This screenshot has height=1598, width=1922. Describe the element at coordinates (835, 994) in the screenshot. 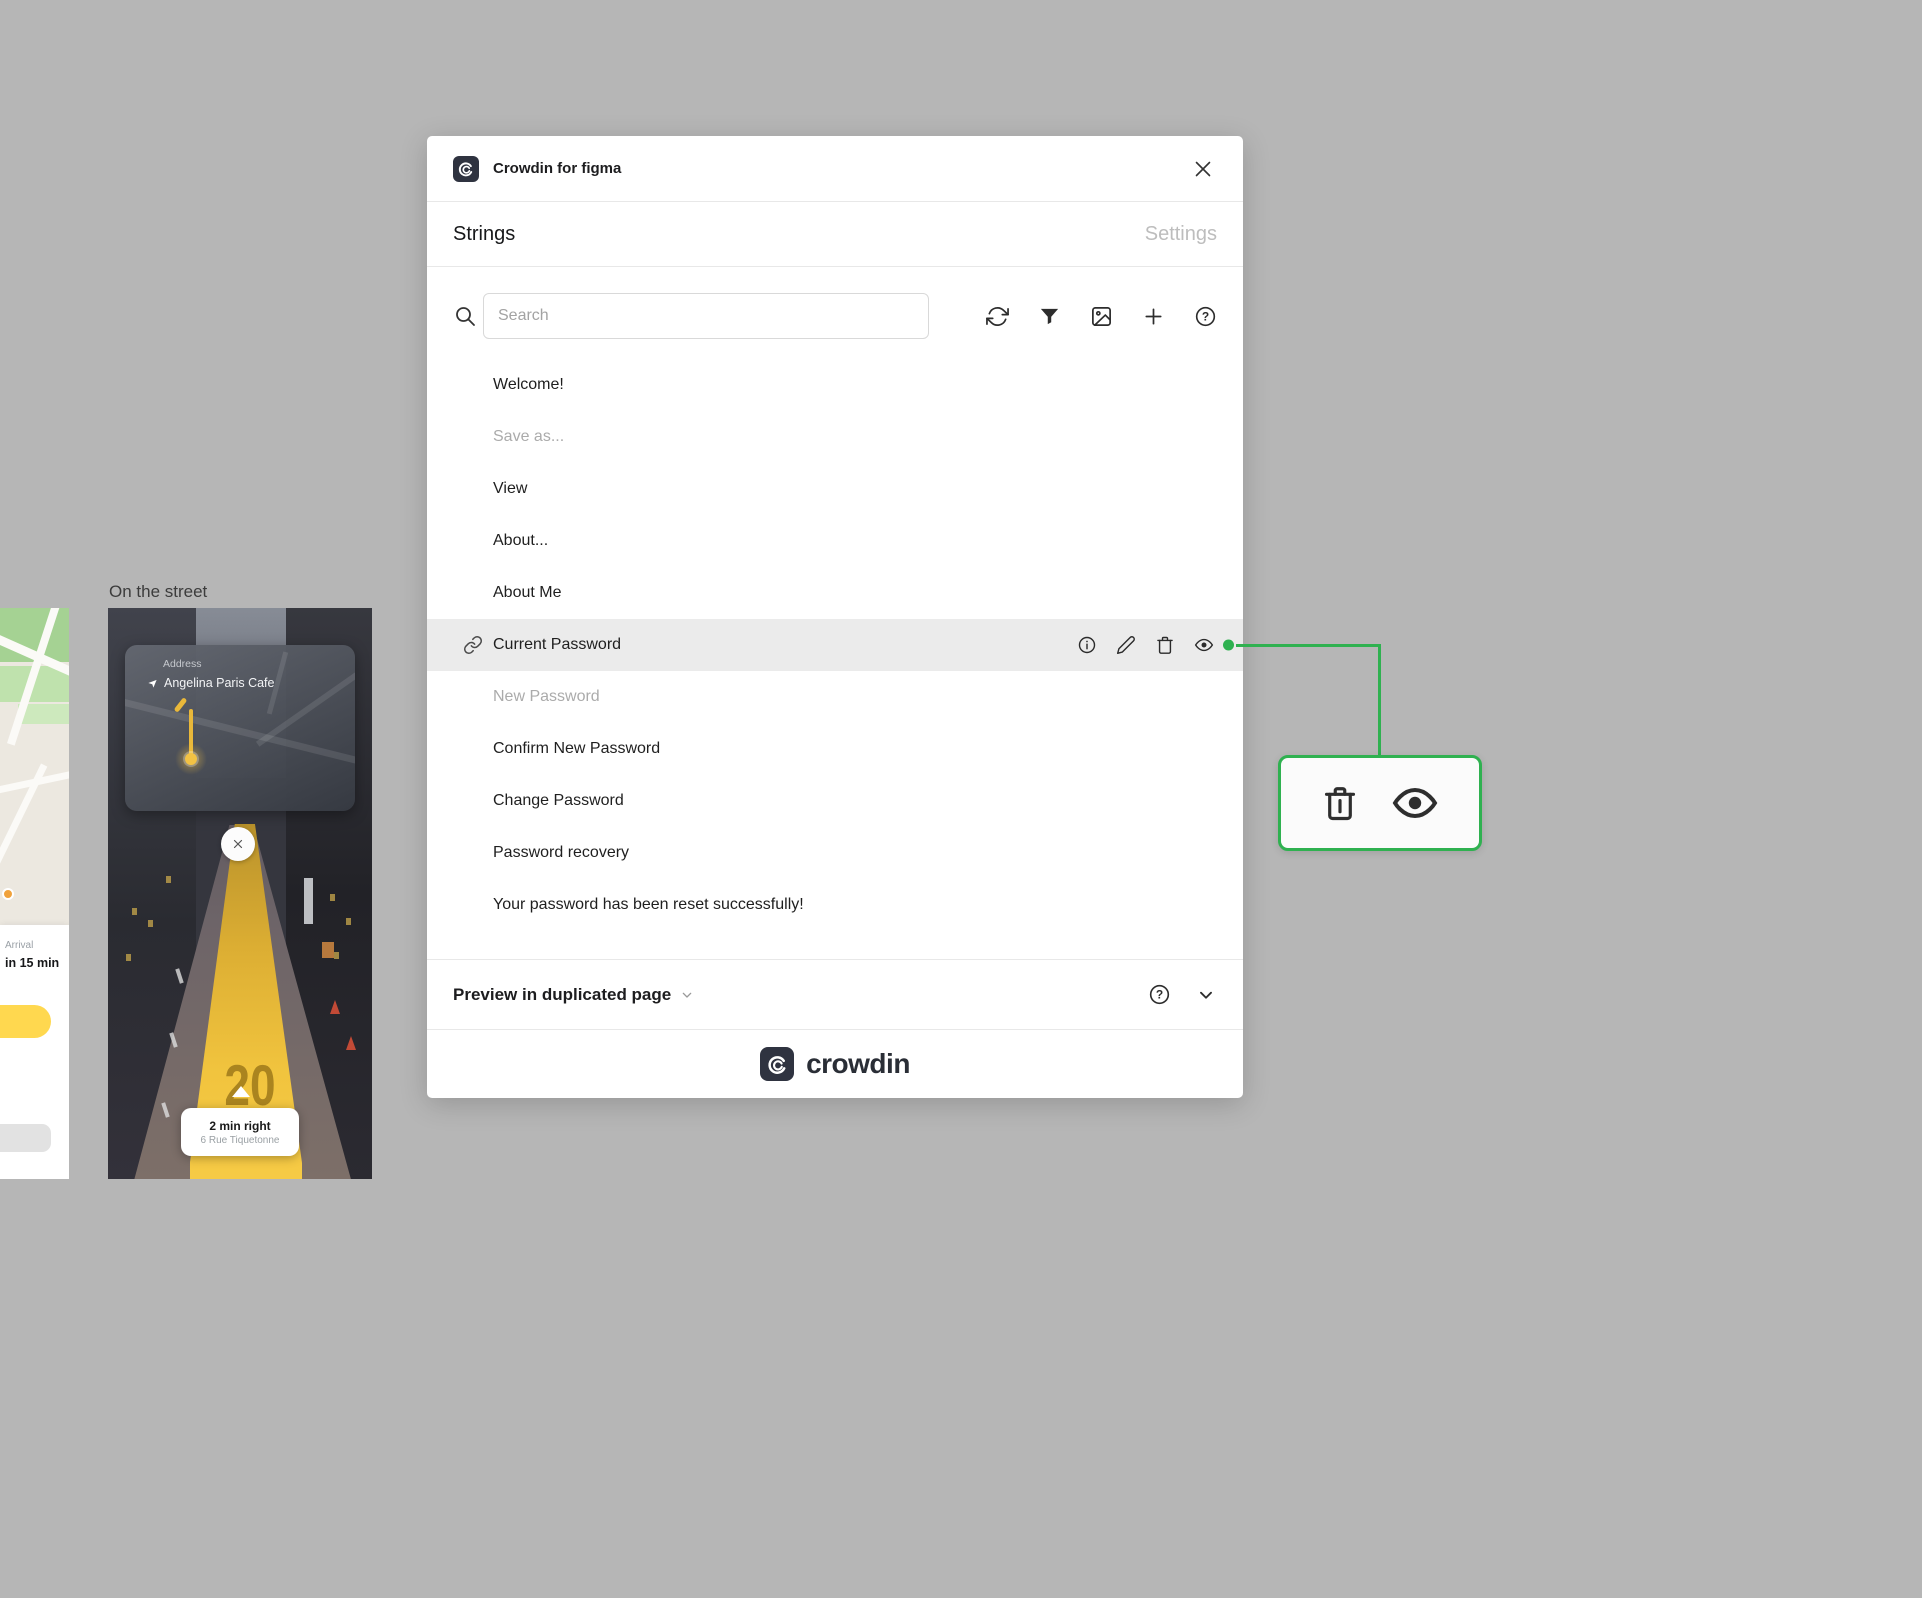

I see `preview-bar: Preview in duplicated page ?` at that location.